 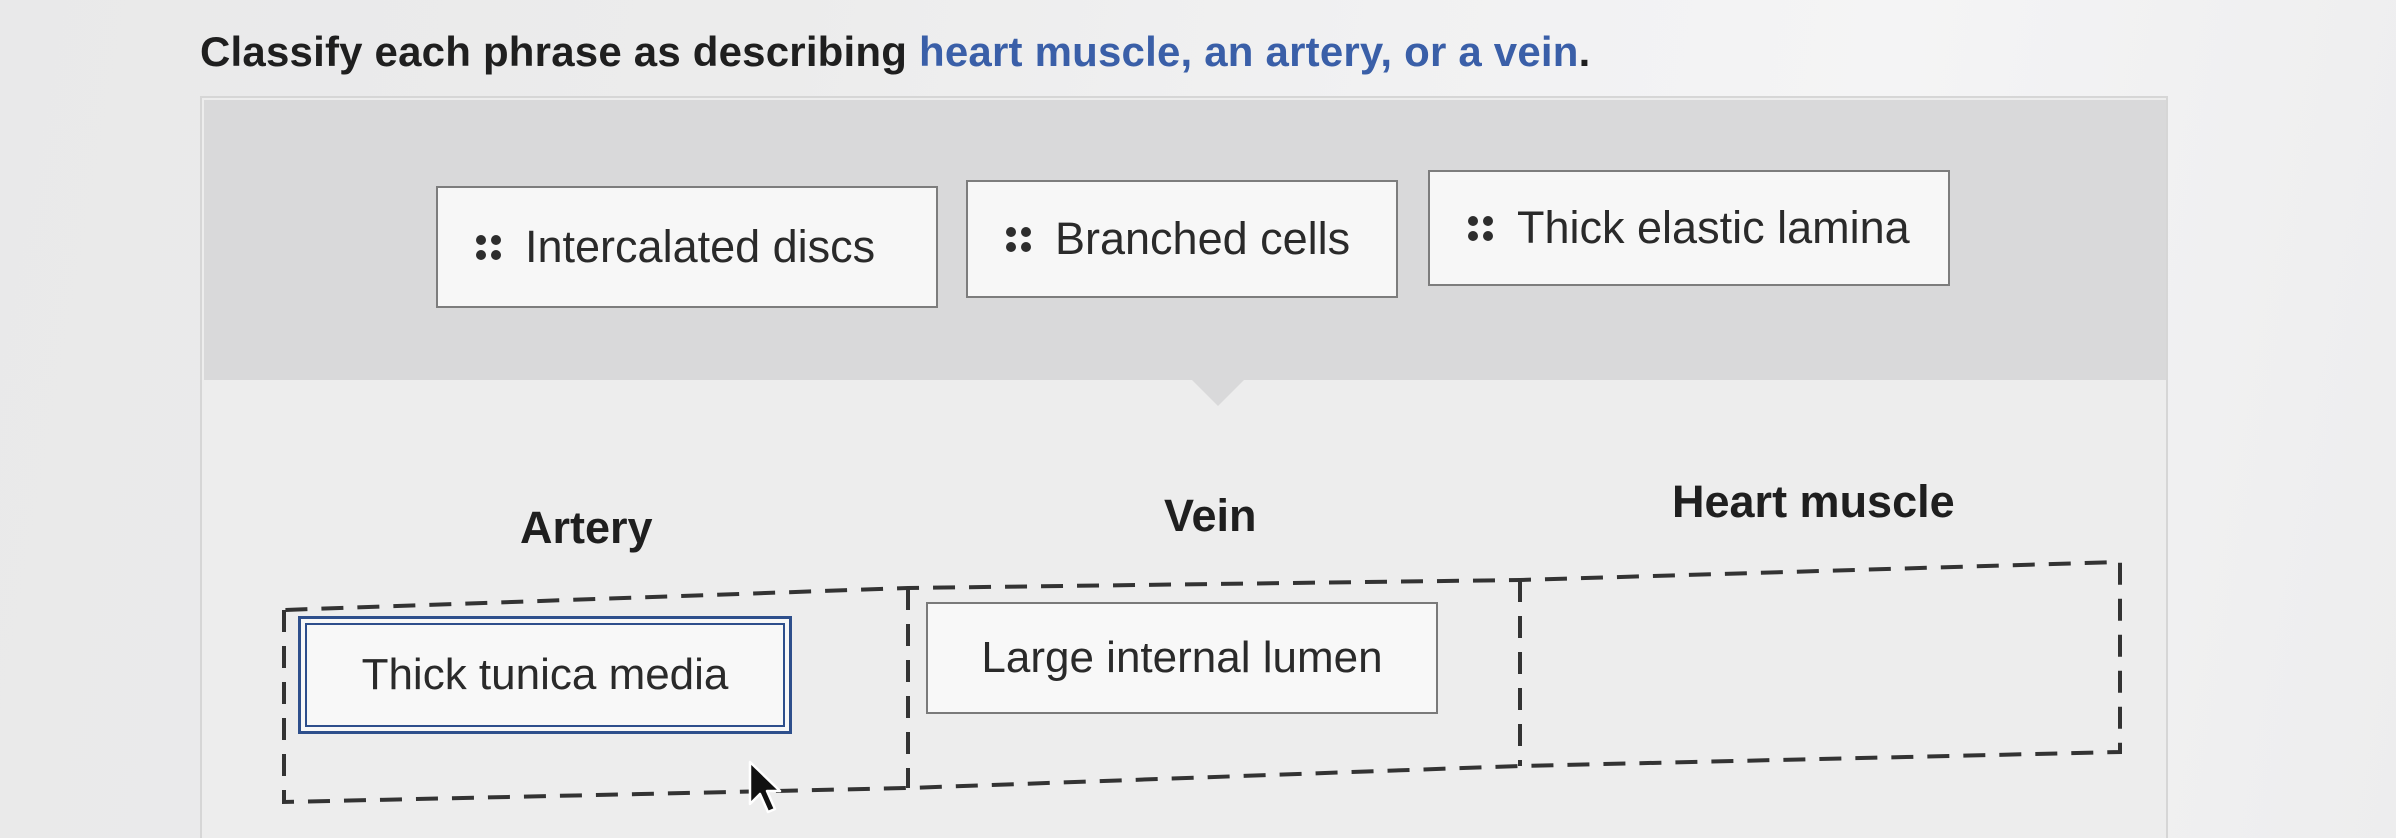 What do you see at coordinates (1182, 658) in the screenshot?
I see `placed-item-large-internal-lumen: Large internal lumen` at bounding box center [1182, 658].